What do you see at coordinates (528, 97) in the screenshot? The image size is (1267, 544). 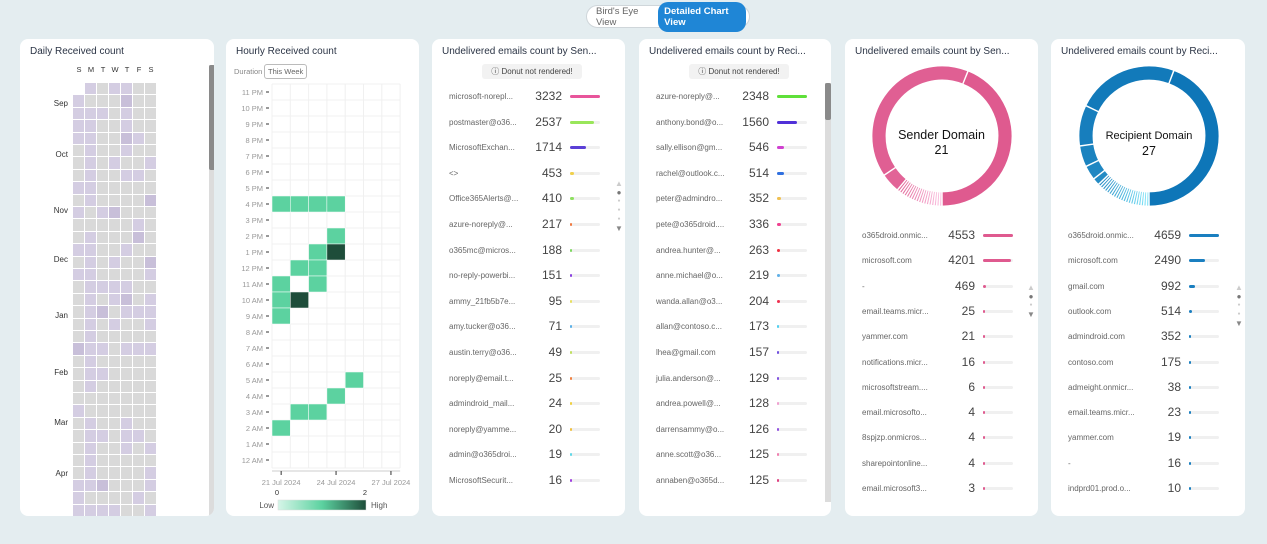 I see `list-item: microsoft-norepl... 3232` at bounding box center [528, 97].